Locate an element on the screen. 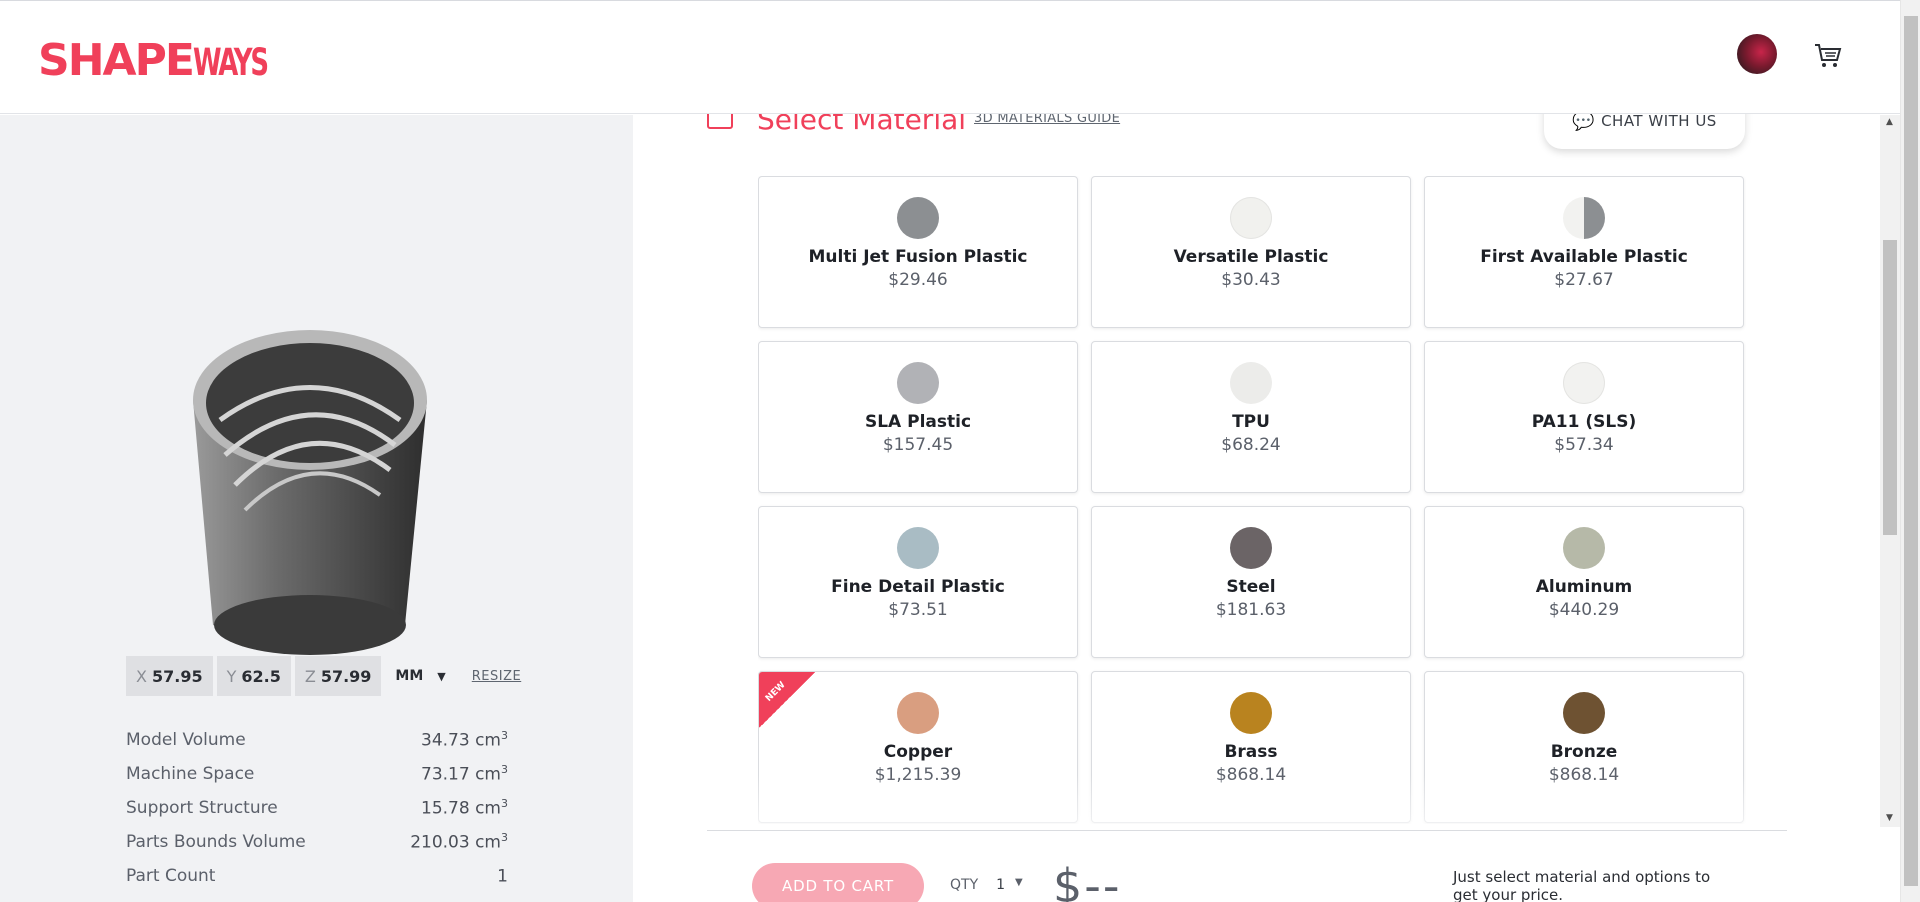 The height and width of the screenshot is (902, 1920). material-price: $181.63 is located at coordinates (1251, 610).